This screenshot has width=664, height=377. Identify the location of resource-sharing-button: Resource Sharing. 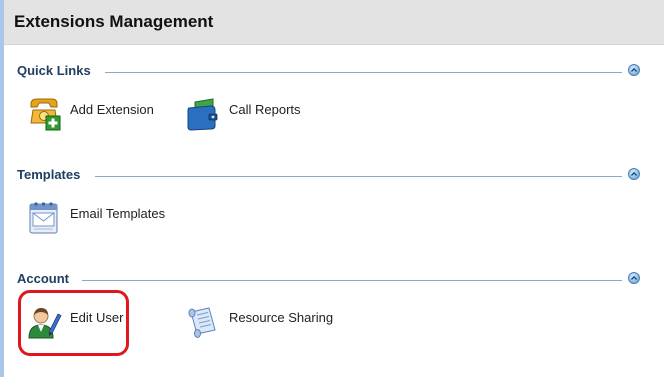
(265, 322).